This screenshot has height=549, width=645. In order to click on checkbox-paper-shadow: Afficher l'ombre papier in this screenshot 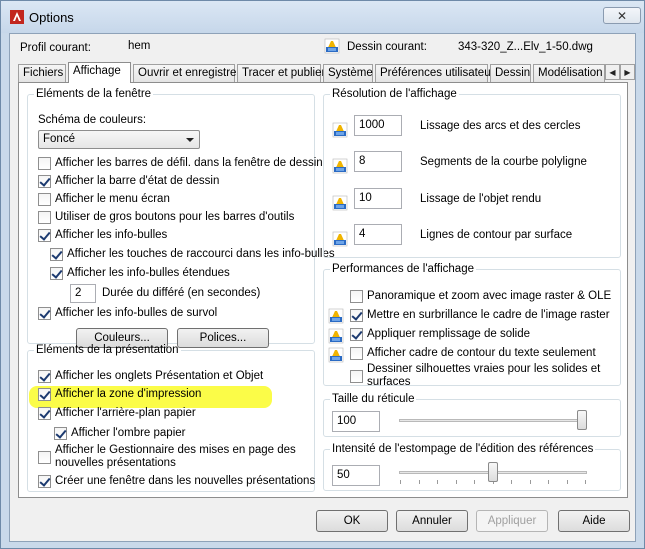, I will do `click(119, 433)`.